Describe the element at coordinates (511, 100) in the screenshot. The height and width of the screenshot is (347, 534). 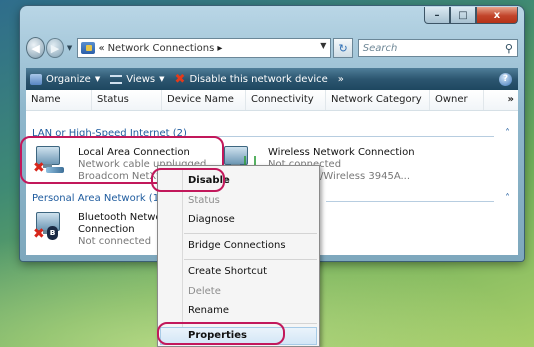
I see `more-columns-icon: »` at that location.